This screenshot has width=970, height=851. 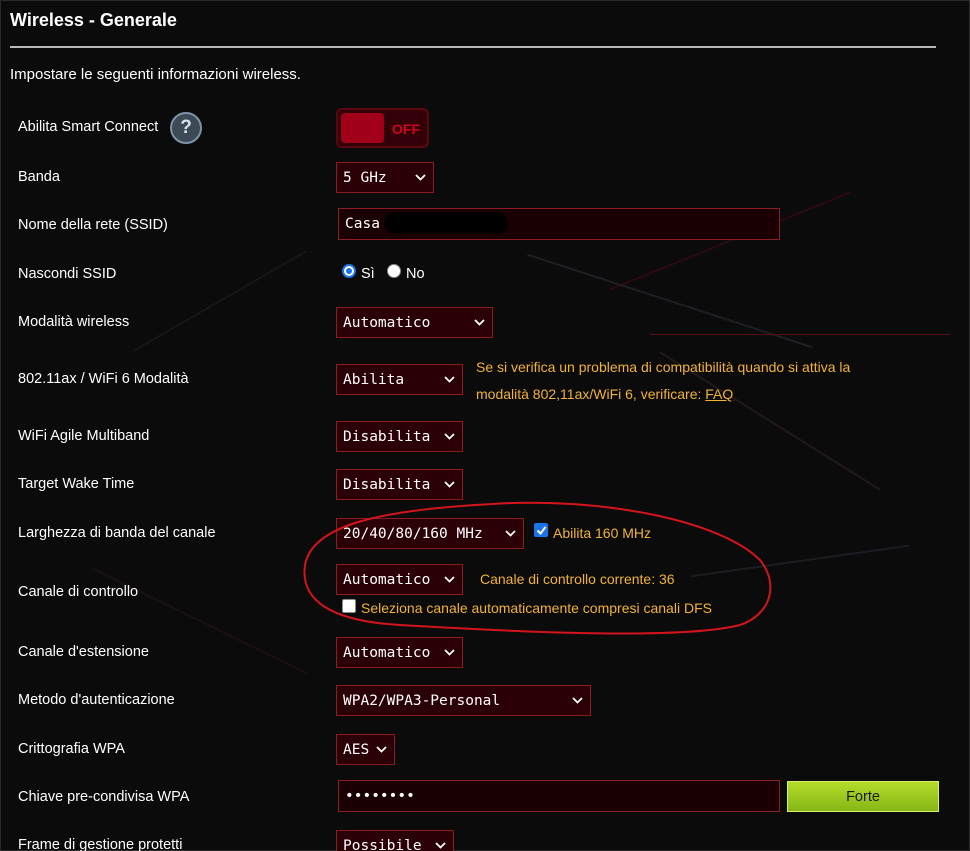 What do you see at coordinates (100, 844) in the screenshot?
I see `pmf-label: Frame di gestione protetti` at bounding box center [100, 844].